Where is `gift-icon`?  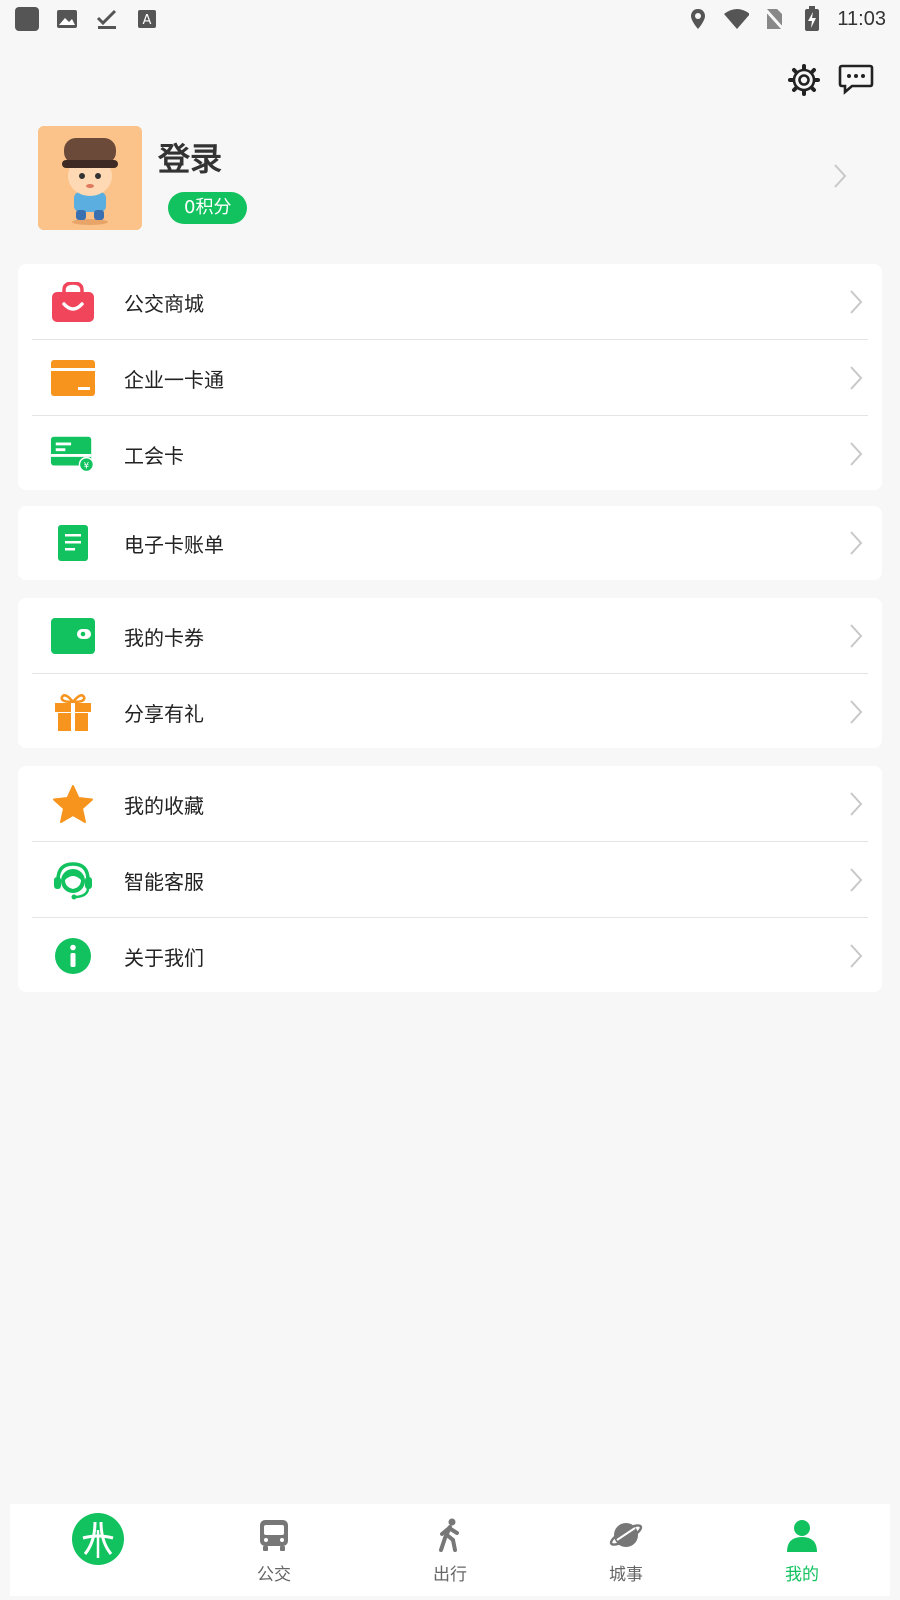
gift-icon is located at coordinates (73, 712).